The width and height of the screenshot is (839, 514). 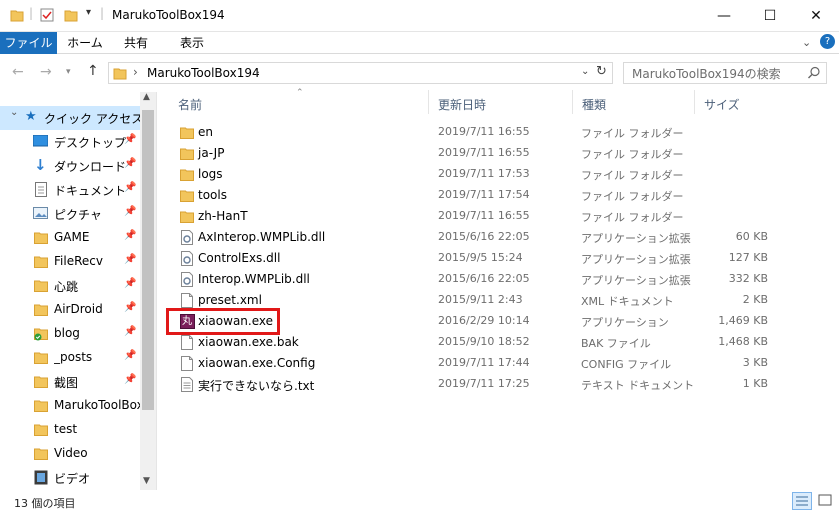 I want to click on nav-label: 截图, so click(x=66, y=383).